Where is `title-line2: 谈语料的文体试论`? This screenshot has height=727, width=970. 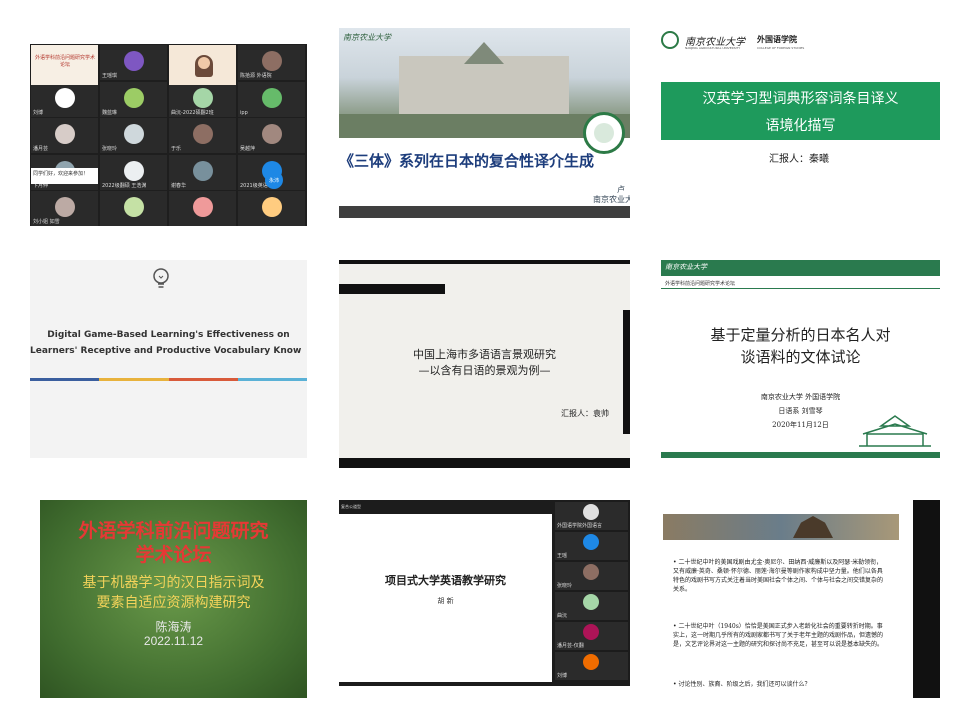 title-line2: 谈语料的文体试论 is located at coordinates (800, 357).